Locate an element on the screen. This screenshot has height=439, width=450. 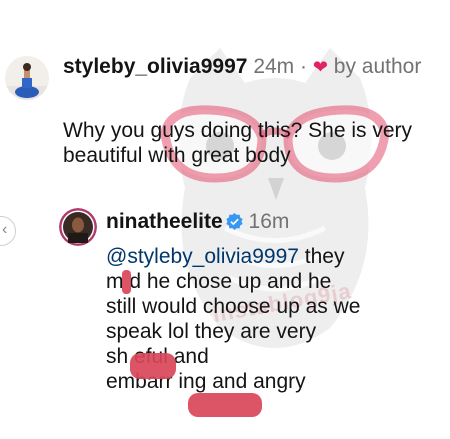
replier-username: ninatheelite is located at coordinates (164, 221).